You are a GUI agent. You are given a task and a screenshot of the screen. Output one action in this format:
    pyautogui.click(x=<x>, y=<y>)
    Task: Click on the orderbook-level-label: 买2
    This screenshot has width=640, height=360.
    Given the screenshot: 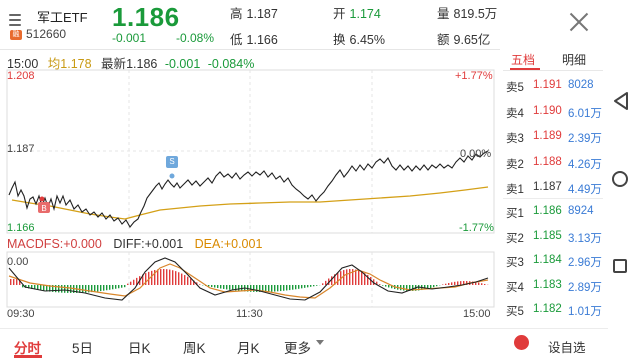 What is the action you would take?
    pyautogui.click(x=515, y=238)
    